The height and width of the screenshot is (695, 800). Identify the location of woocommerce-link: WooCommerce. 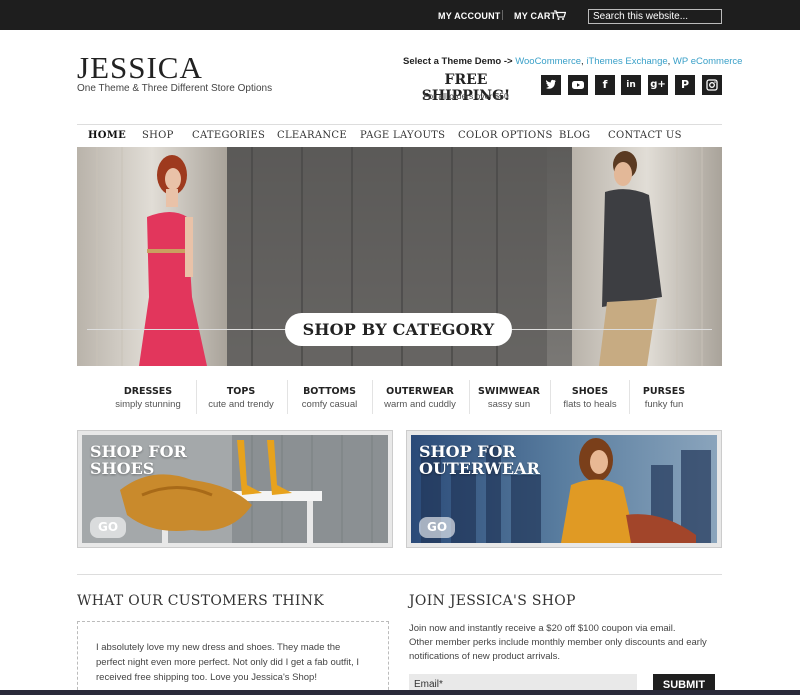
(548, 61).